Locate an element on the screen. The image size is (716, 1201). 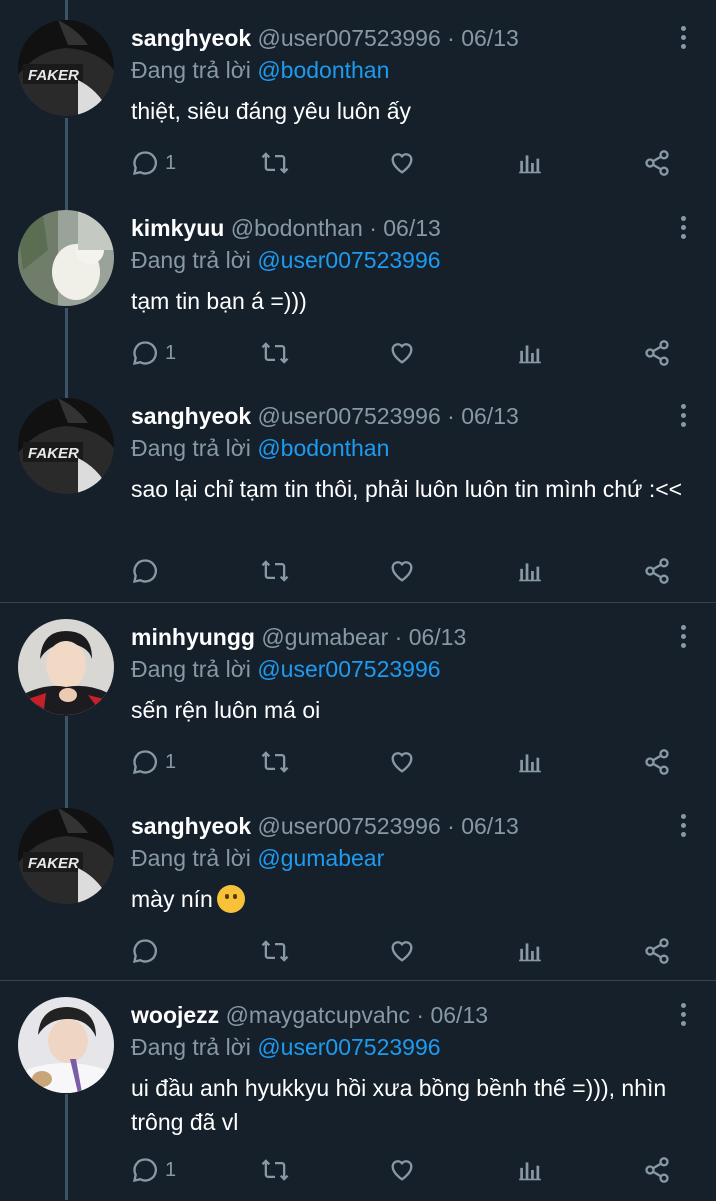
user-handle: @bodonthan is located at coordinates (297, 228).